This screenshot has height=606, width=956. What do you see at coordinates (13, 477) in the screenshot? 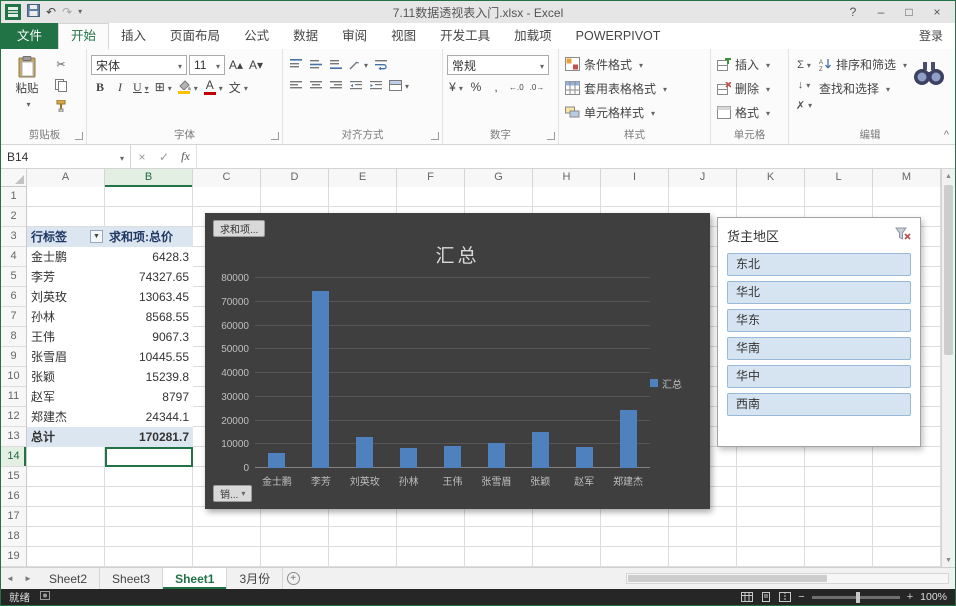
I see `row-header: 15` at bounding box center [13, 477].